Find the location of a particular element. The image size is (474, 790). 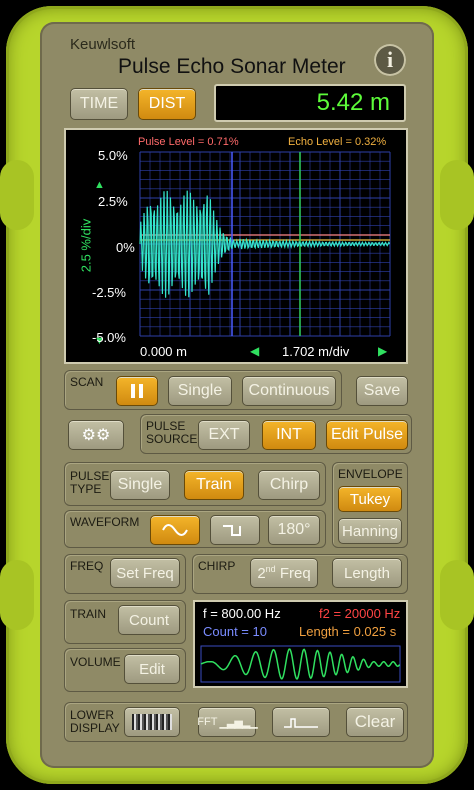

pause-button is located at coordinates (137, 391).